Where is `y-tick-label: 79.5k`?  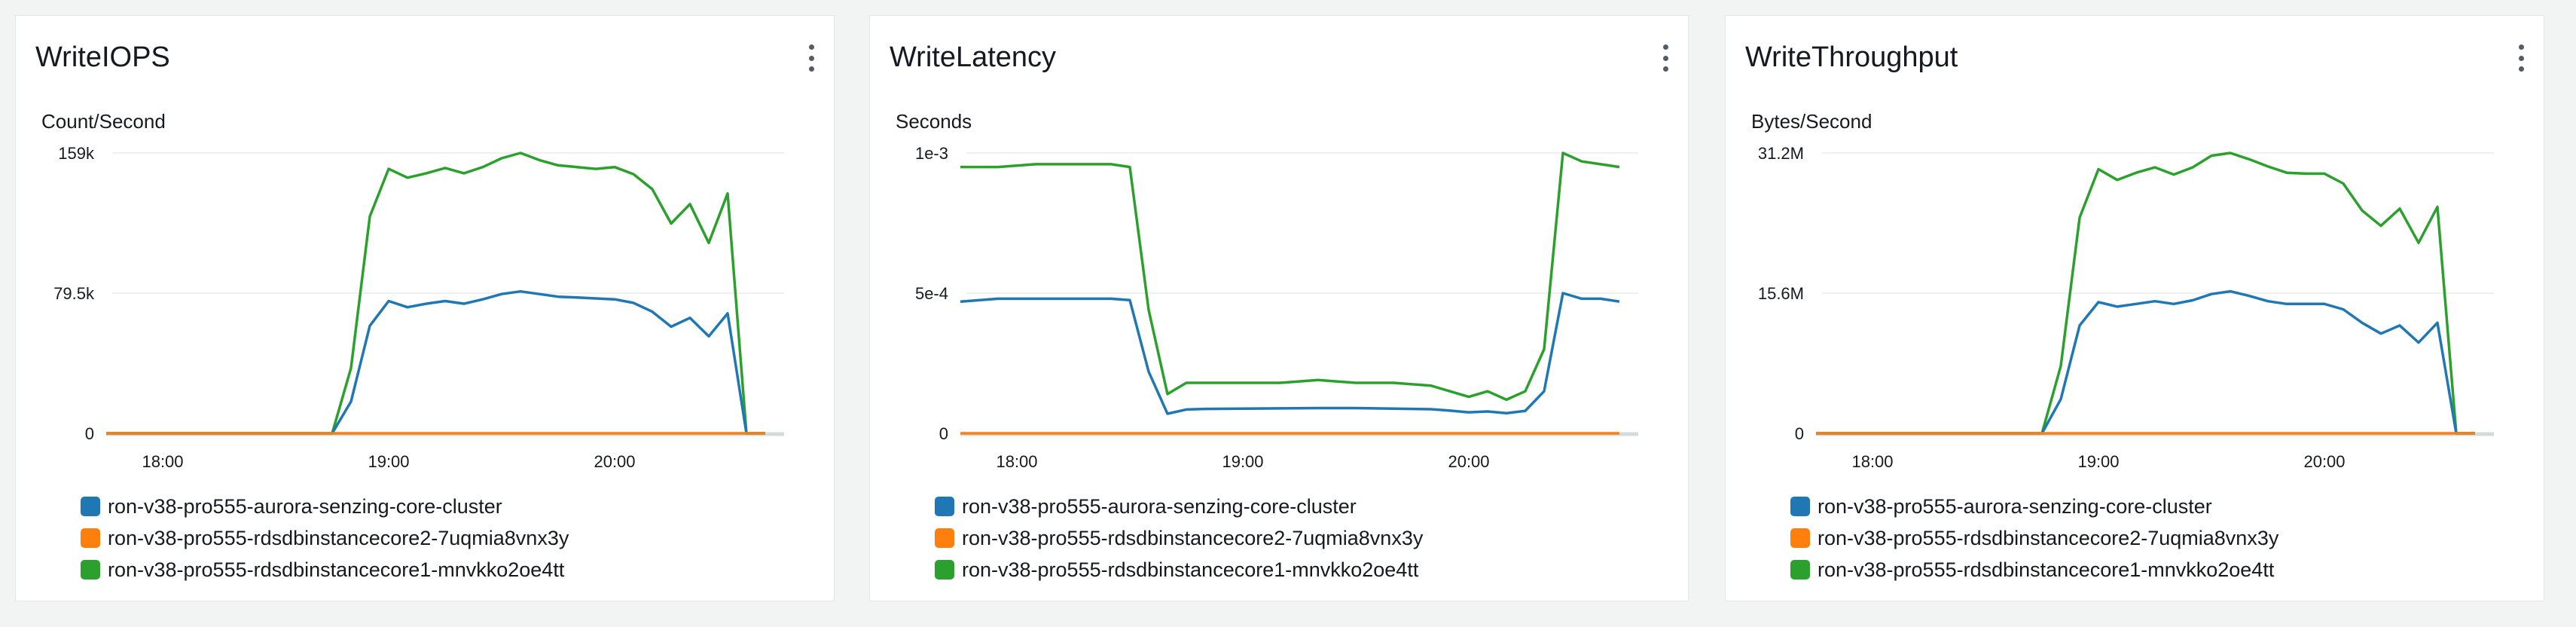 y-tick-label: 79.5k is located at coordinates (74, 293).